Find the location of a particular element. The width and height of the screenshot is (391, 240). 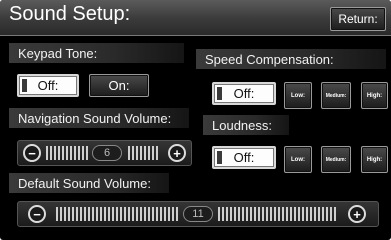

navigation-volume-slider: − 6 + is located at coordinates (104, 153).